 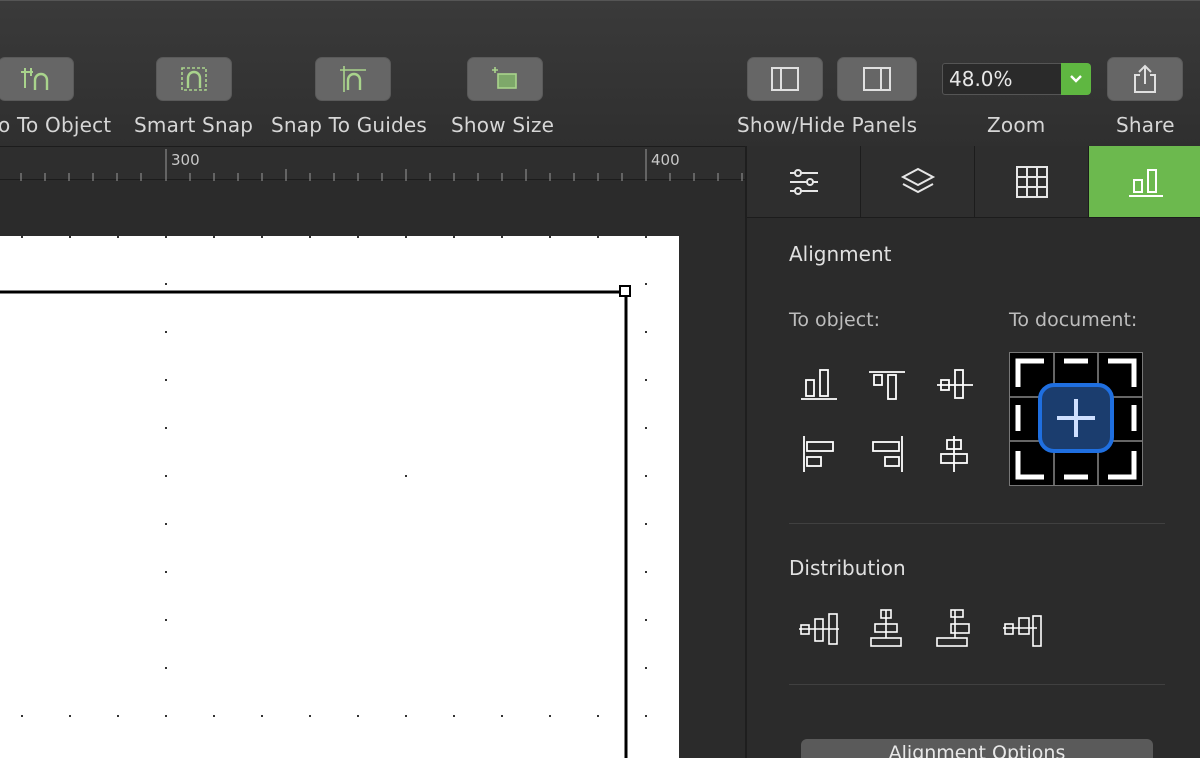 I want to click on tab-grid, so click(x=1032, y=181).